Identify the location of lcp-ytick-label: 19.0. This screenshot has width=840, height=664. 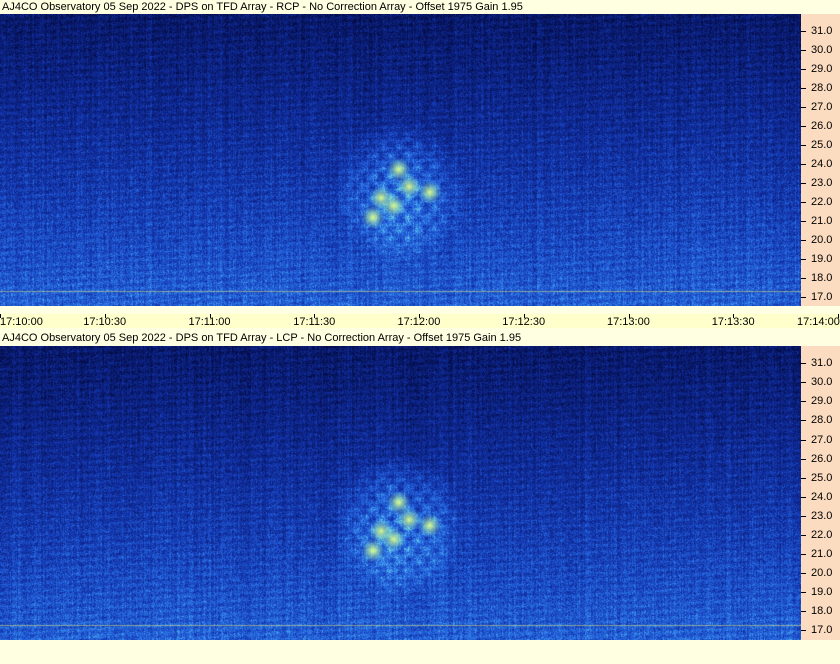
(822, 592).